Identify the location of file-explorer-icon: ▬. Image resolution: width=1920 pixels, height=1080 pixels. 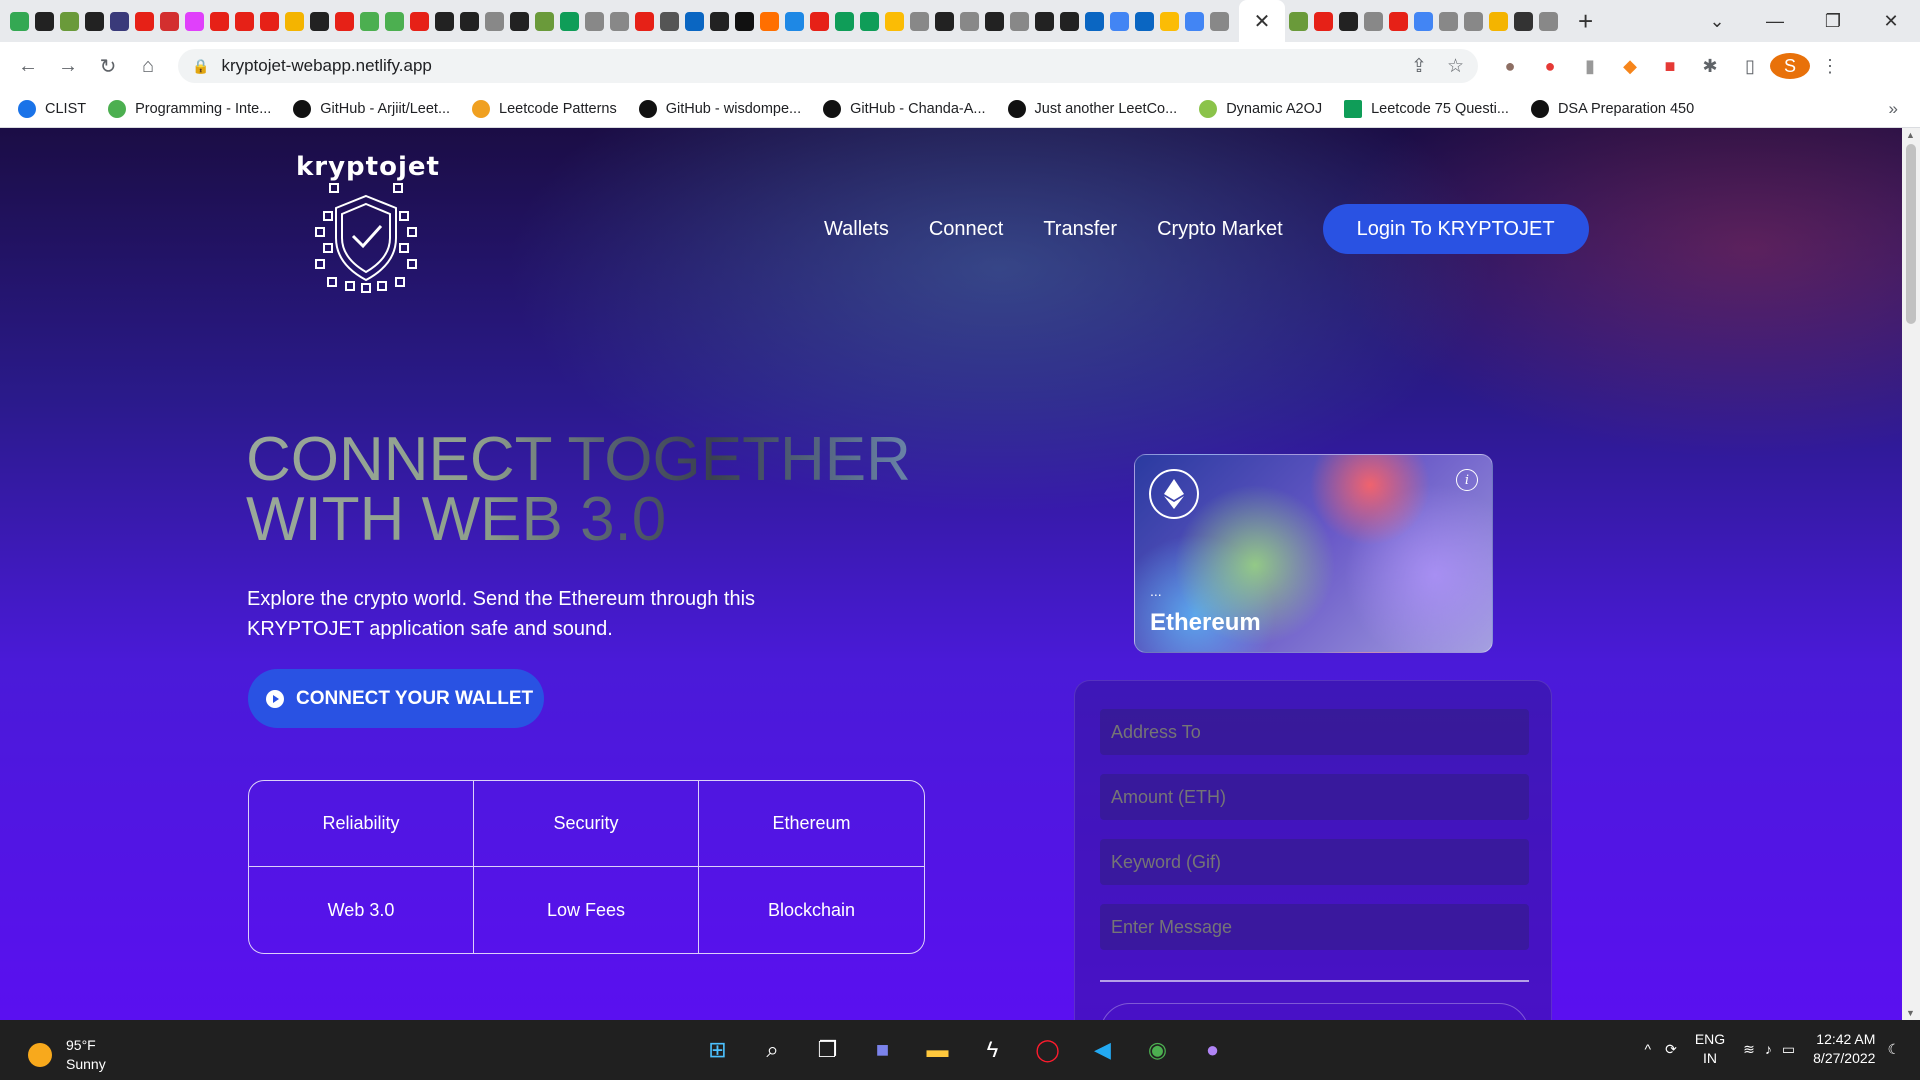
(937, 1050).